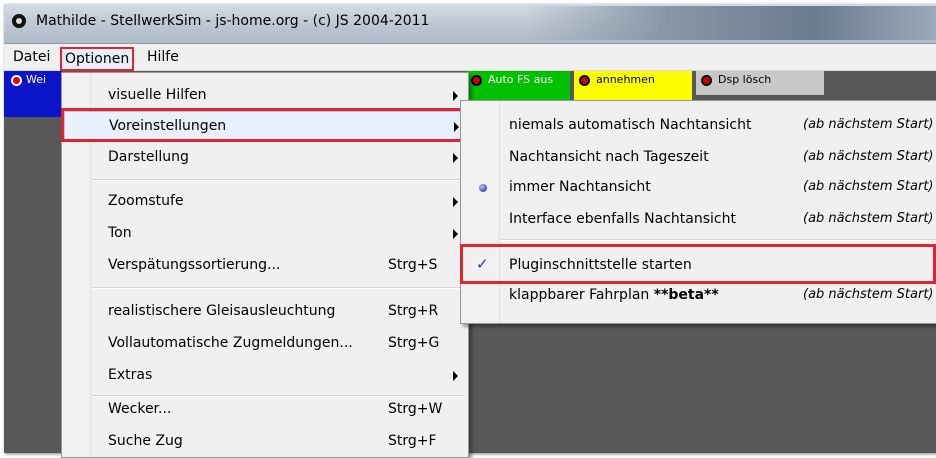 This screenshot has width=936, height=458. Describe the element at coordinates (521, 79) in the screenshot. I see `auto-fs-label: Auto FS aus` at that location.